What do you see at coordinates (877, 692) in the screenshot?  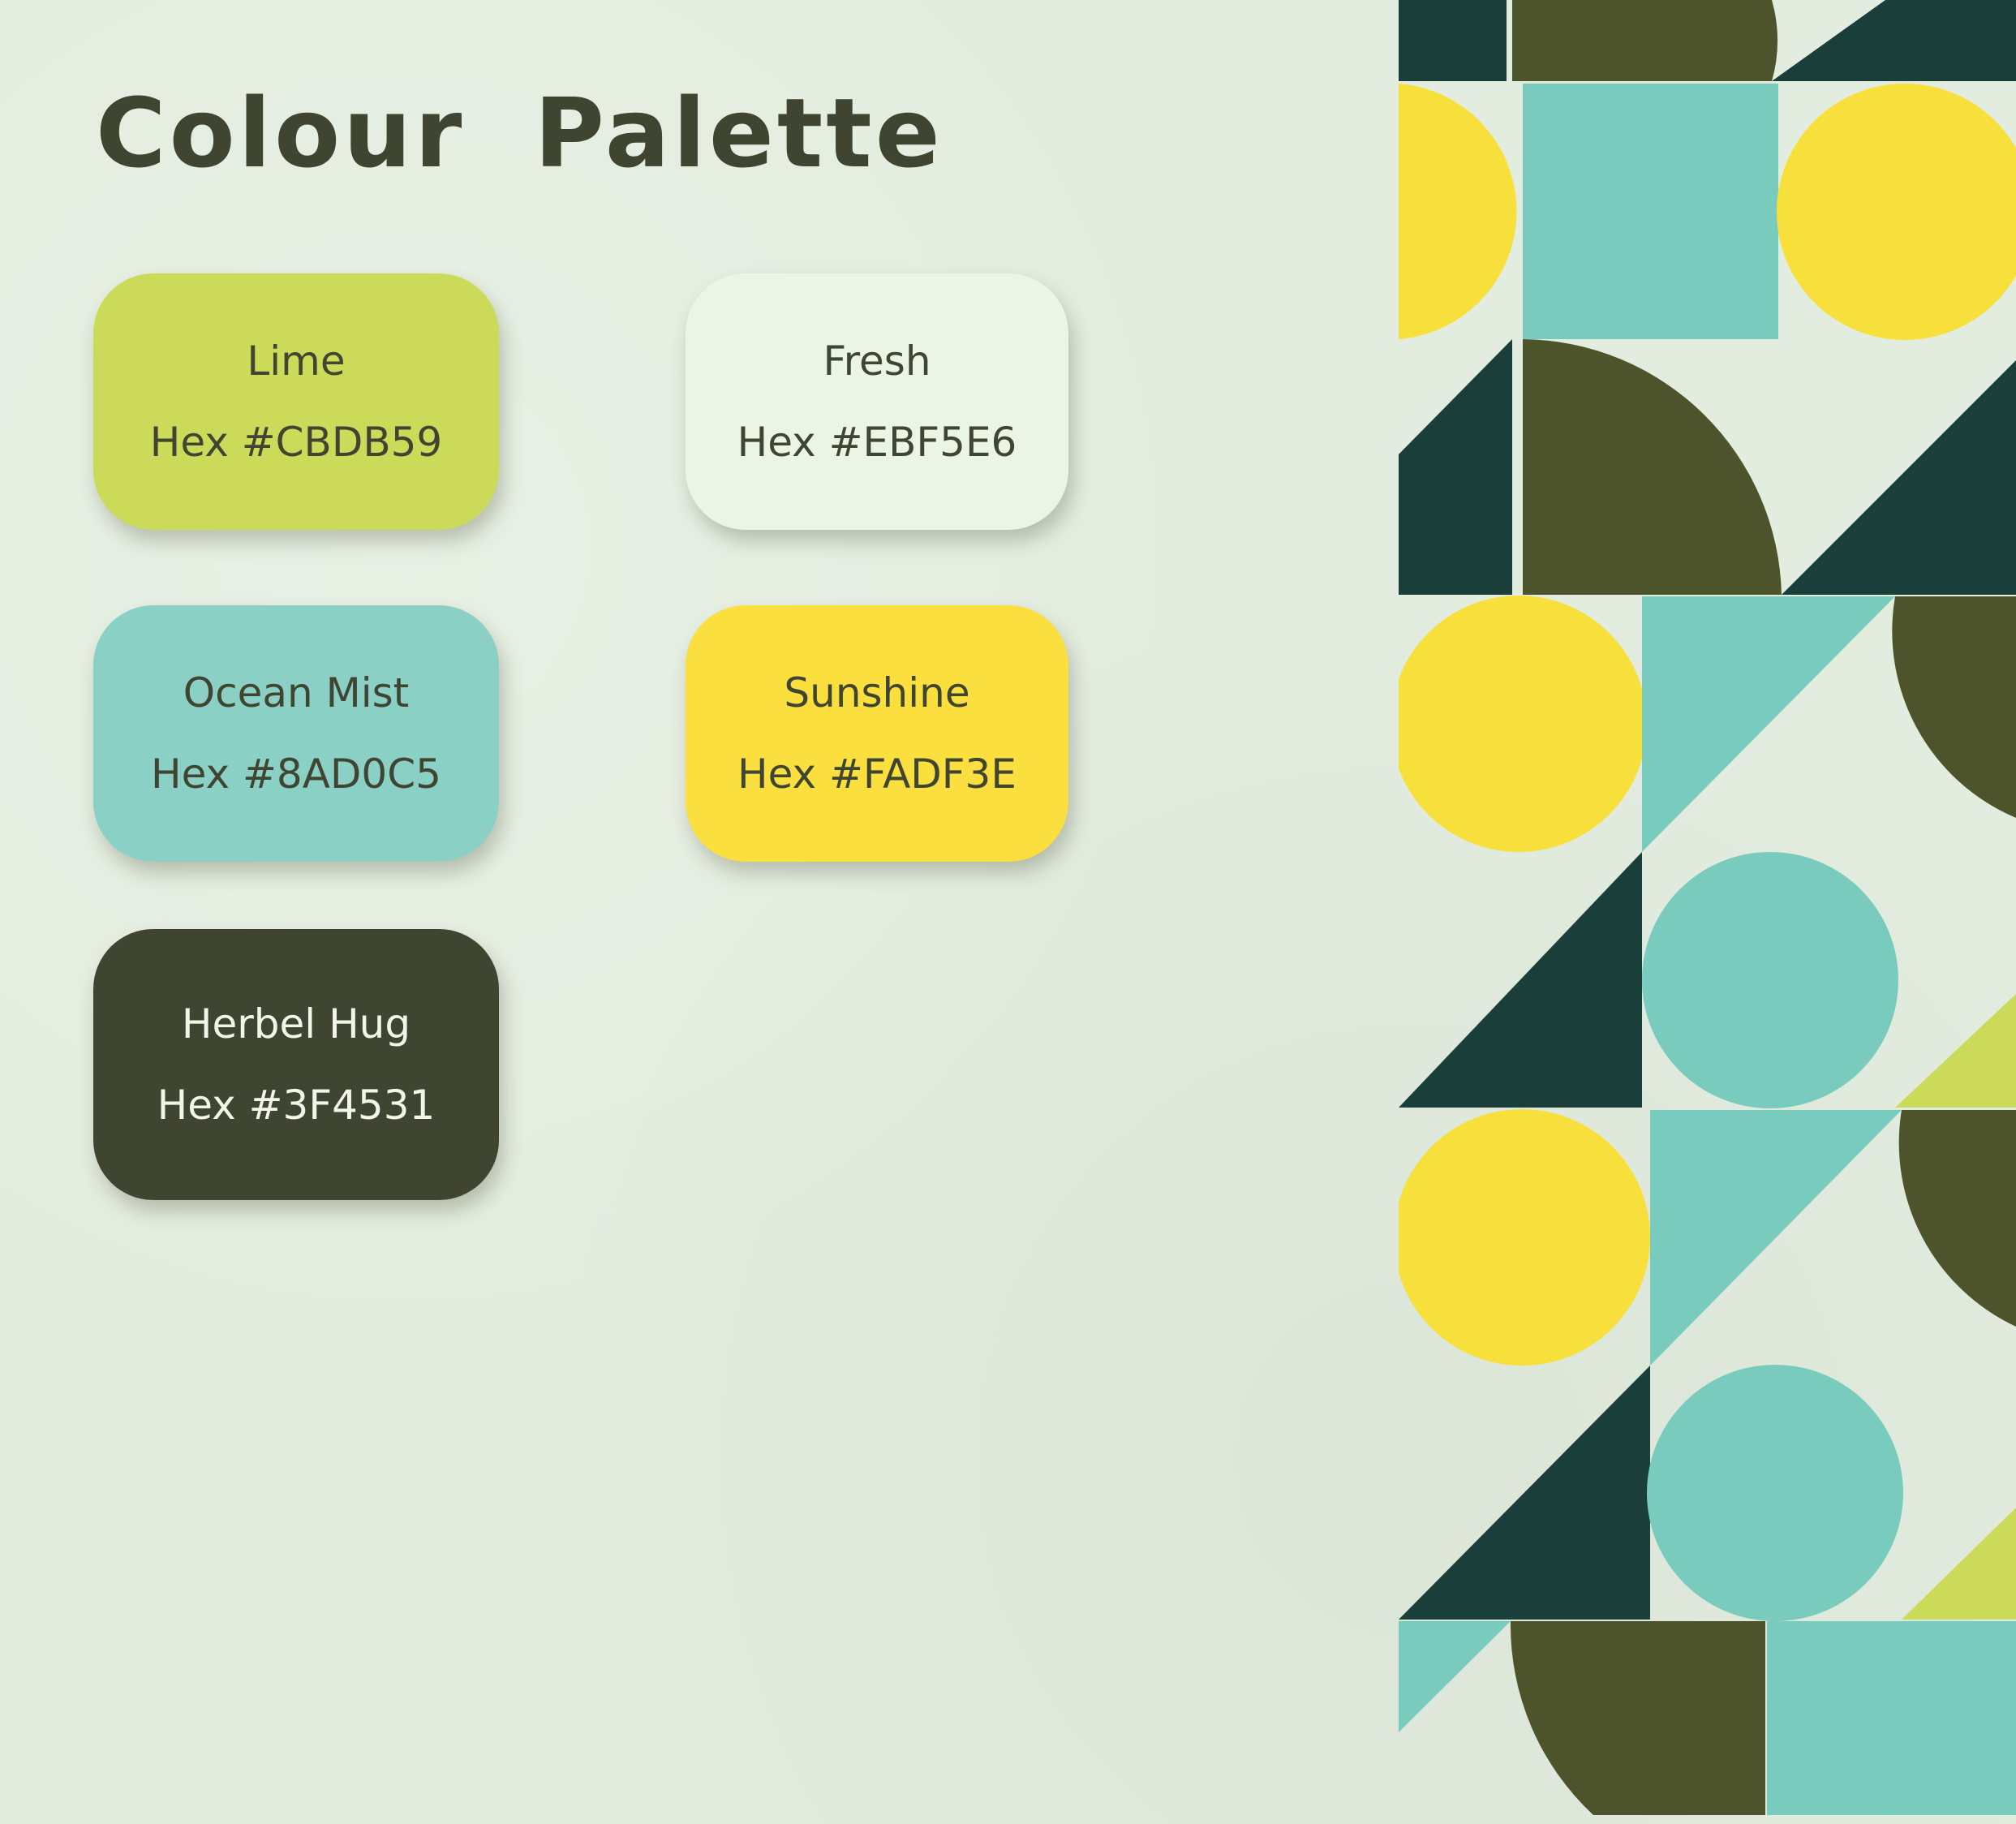 I see `swatch-name: Sunshine` at bounding box center [877, 692].